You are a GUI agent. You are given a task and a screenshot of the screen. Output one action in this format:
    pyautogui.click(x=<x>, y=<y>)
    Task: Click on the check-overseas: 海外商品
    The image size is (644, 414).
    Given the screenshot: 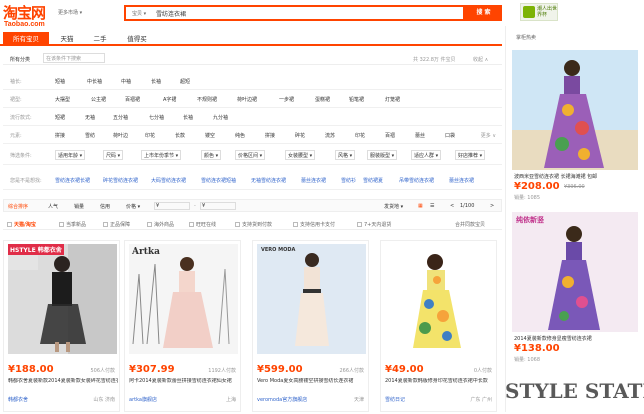 What is the action you would take?
    pyautogui.click(x=160, y=224)
    